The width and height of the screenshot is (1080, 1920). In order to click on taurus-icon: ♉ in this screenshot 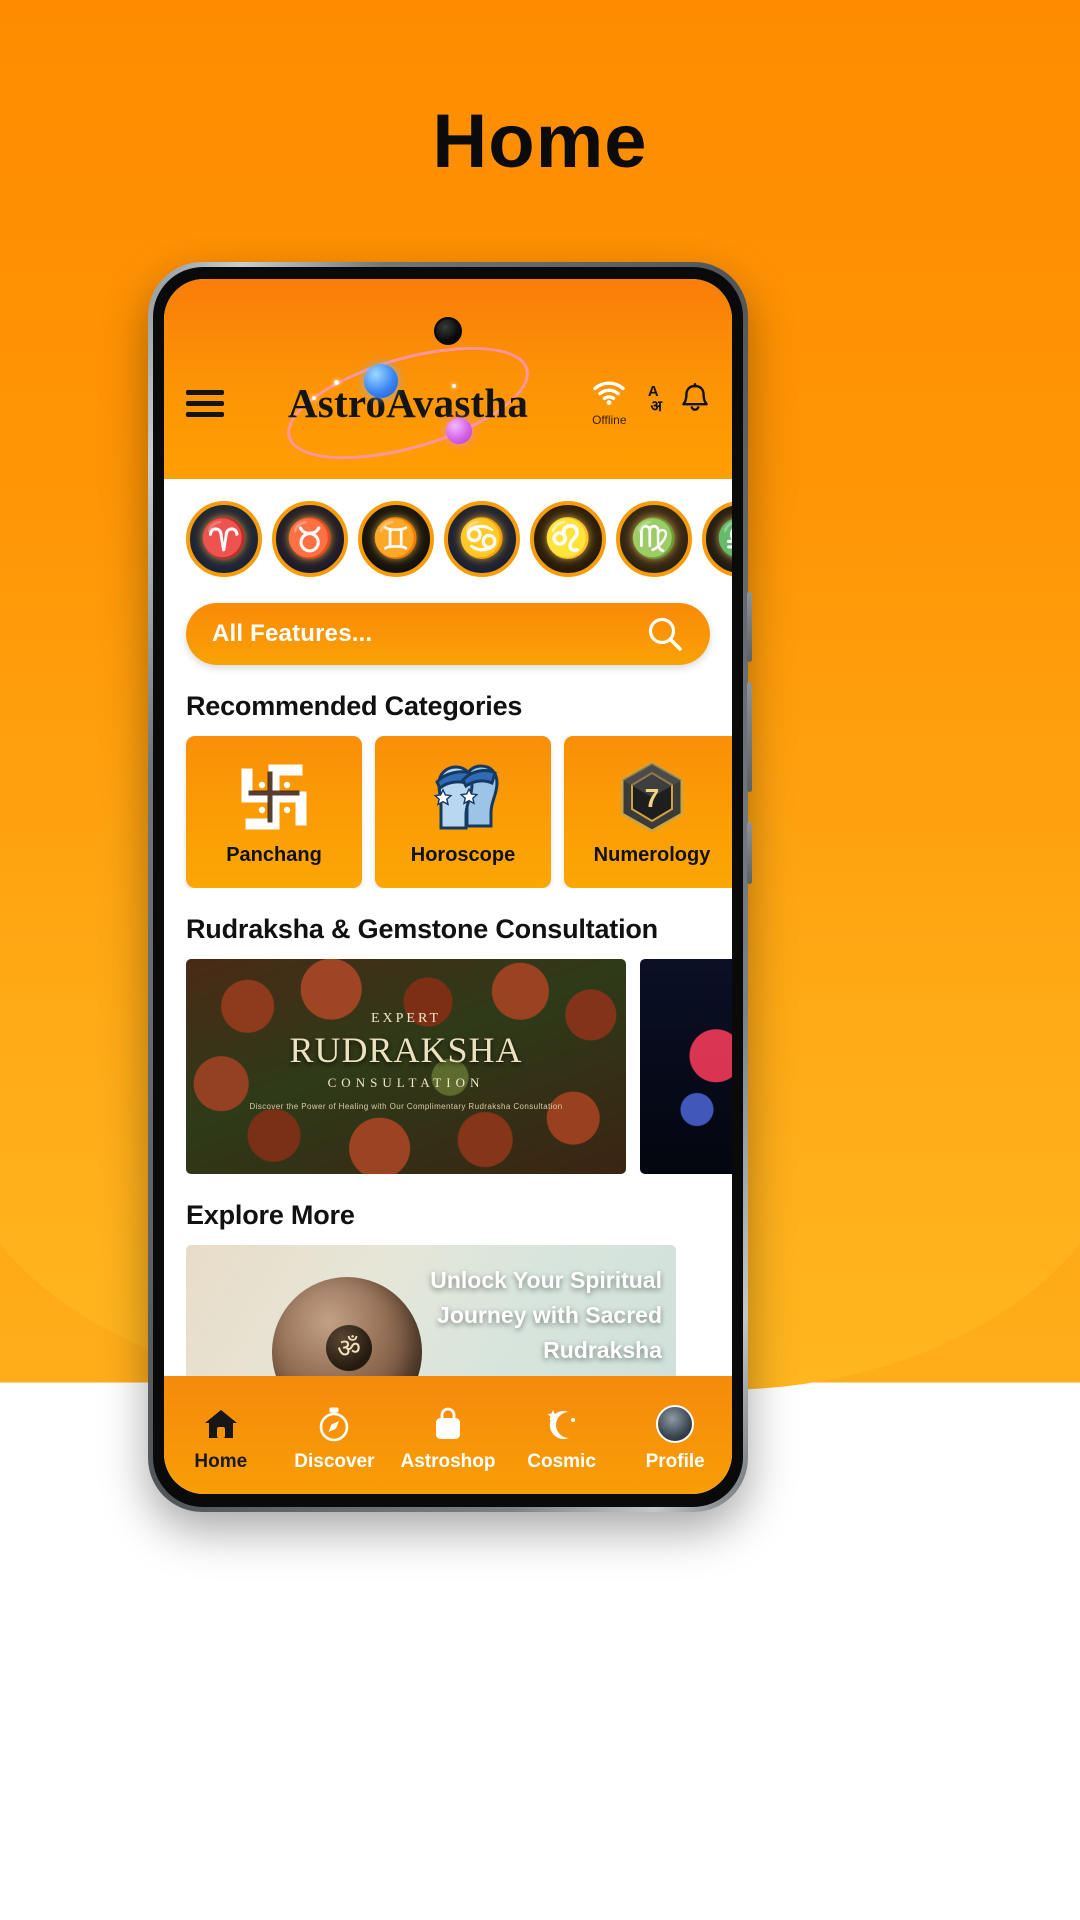, I will do `click(310, 539)`.